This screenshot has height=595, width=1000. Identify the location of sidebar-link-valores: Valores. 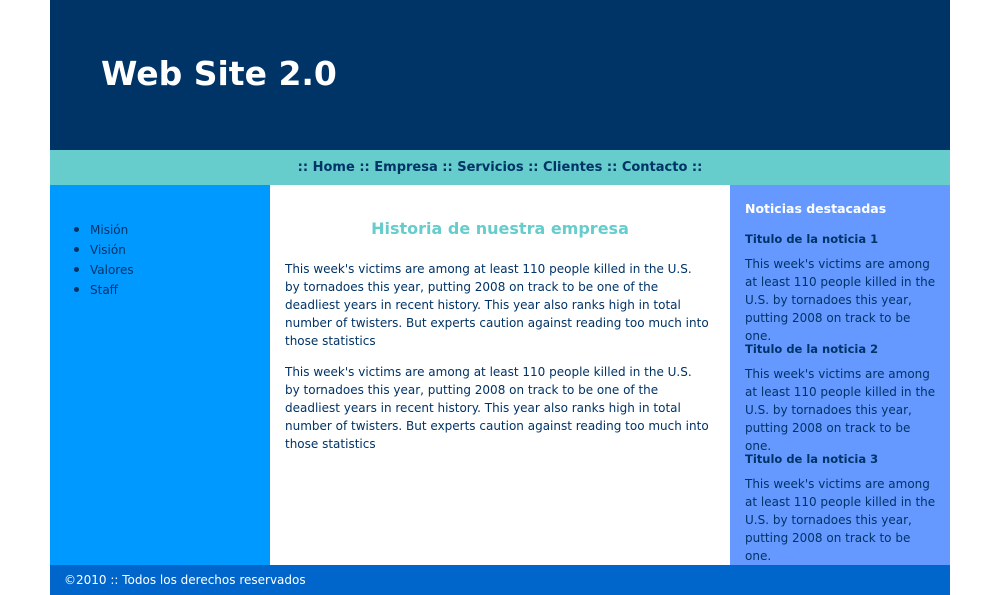
(112, 270).